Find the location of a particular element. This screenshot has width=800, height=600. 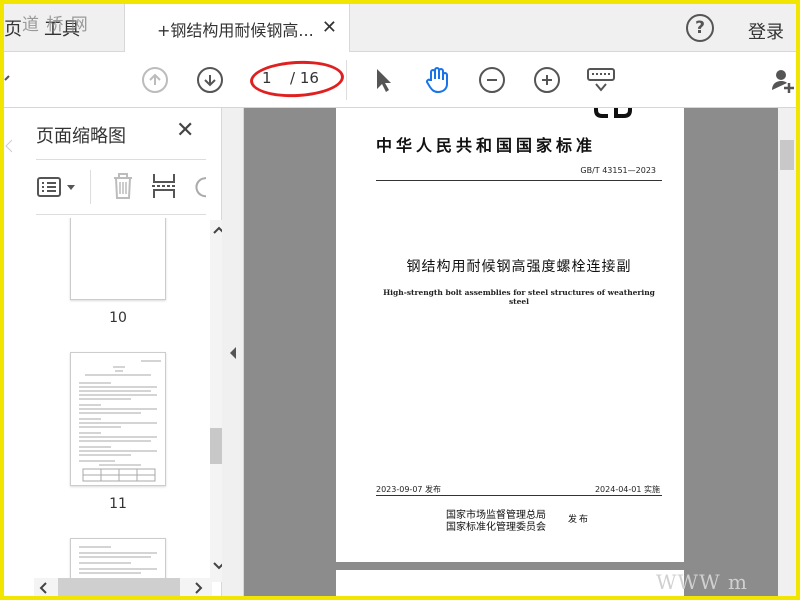

help-icon: ? is located at coordinates (700, 28).